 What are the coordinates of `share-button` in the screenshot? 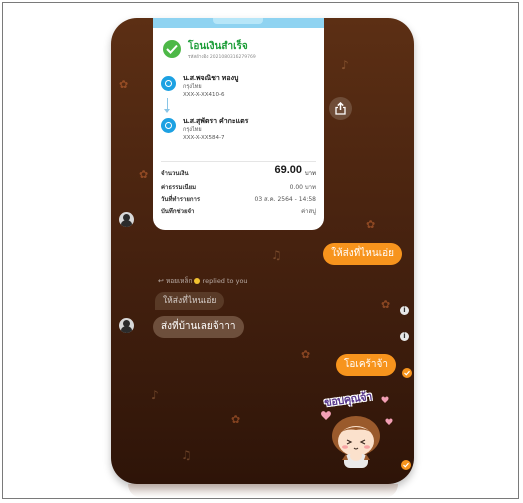 It's located at (340, 108).